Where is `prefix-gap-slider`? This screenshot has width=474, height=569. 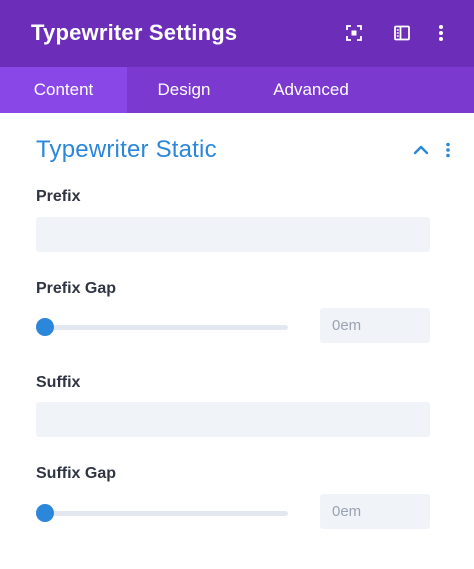
prefix-gap-slider is located at coordinates (162, 327).